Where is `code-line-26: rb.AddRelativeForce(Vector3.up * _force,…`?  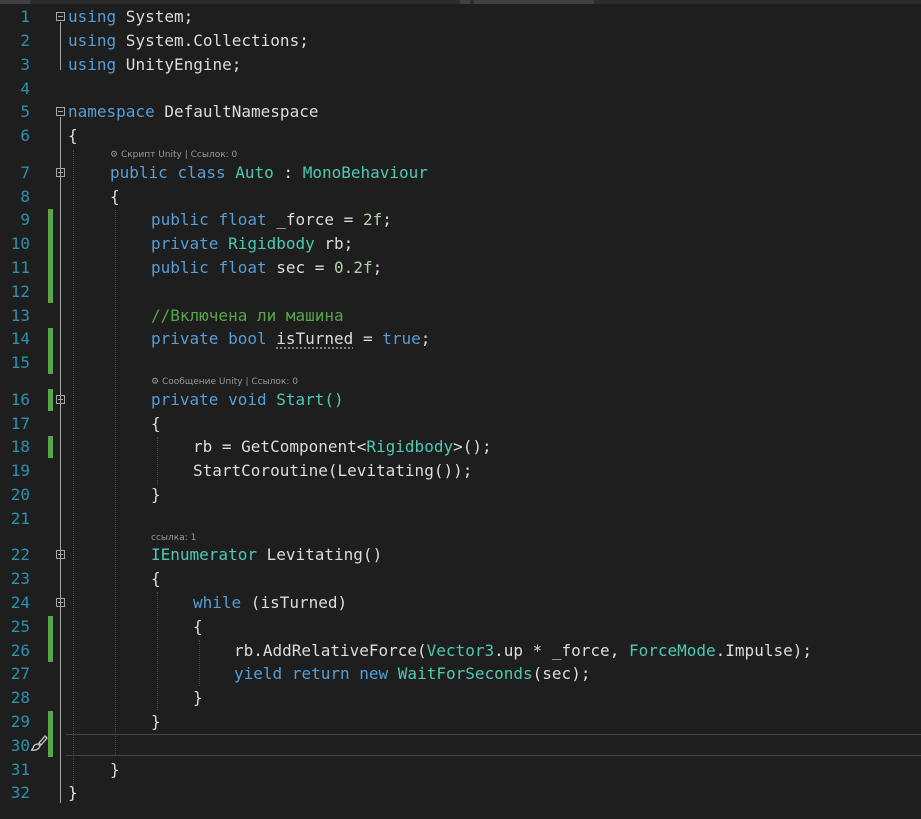
code-line-26: rb.AddRelativeForce(Vector3.up * _force,… is located at coordinates (523, 651).